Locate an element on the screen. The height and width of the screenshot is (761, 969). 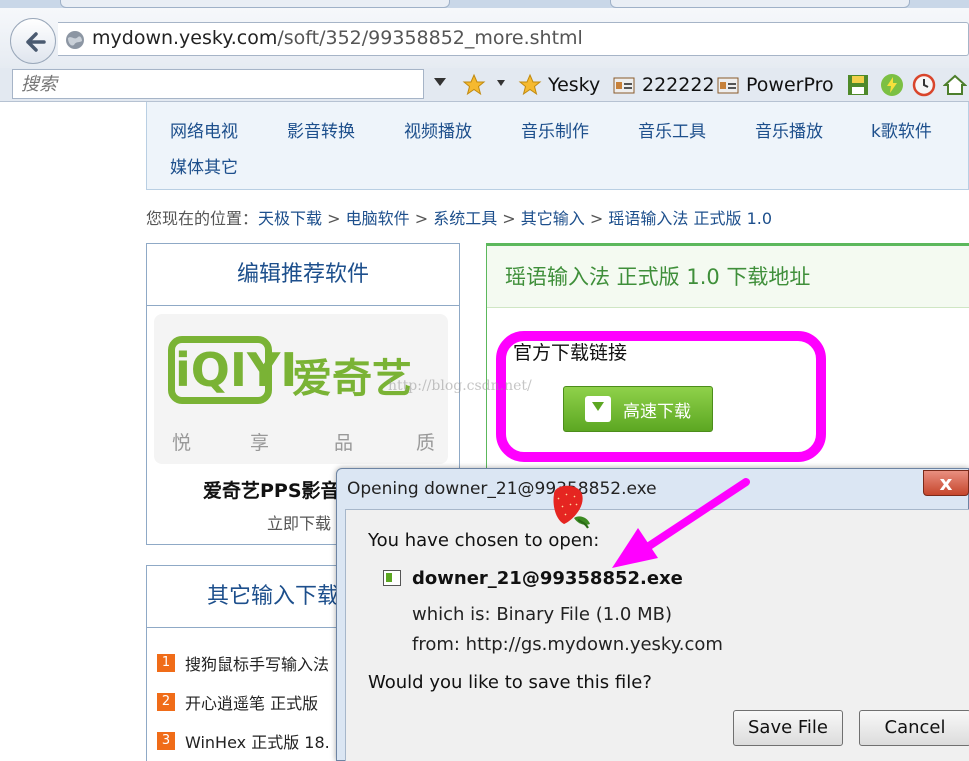
save-question: Would you like to save this file? is located at coordinates (510, 682).